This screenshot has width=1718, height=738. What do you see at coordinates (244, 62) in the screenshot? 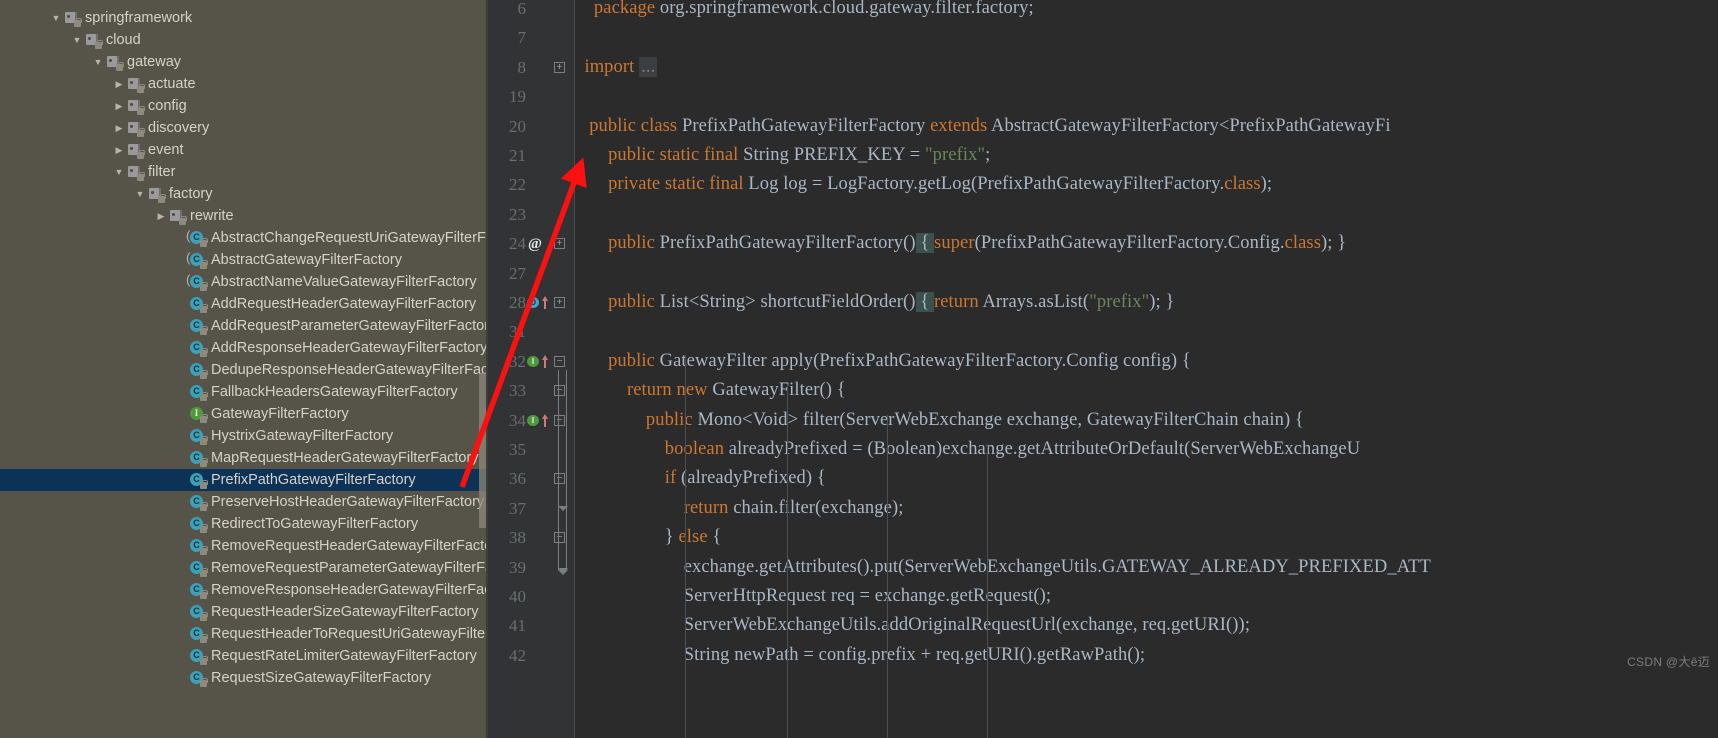
I see `tree-item: gateway` at bounding box center [244, 62].